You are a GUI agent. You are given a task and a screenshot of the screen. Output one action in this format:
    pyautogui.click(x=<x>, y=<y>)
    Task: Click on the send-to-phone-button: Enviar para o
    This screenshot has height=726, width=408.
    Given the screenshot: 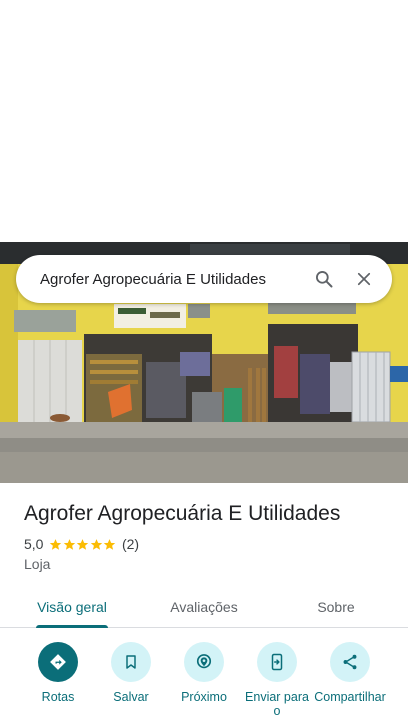 What is the action you would take?
    pyautogui.click(x=277, y=680)
    